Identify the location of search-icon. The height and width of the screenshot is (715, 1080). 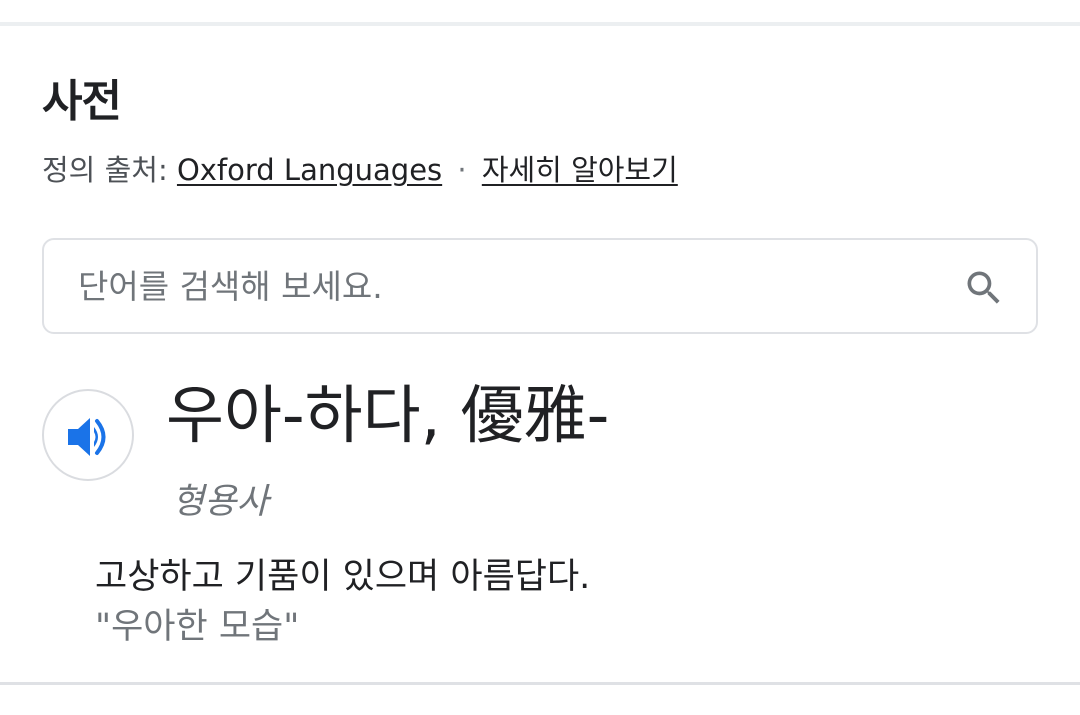
(984, 288).